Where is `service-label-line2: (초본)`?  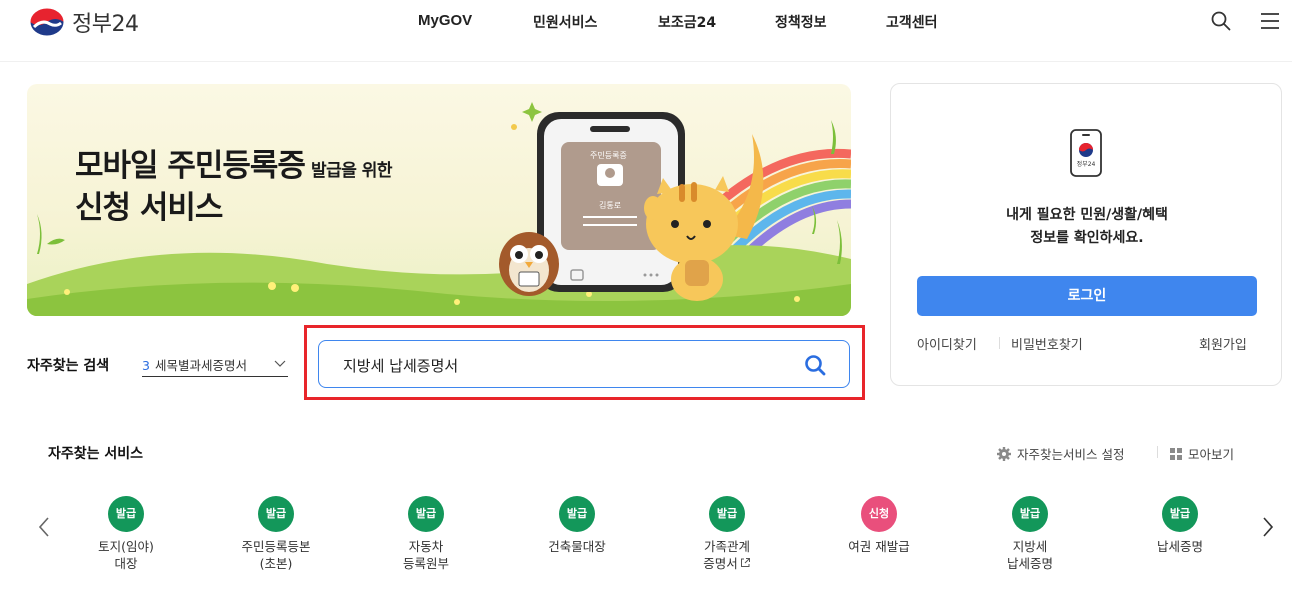
service-label-line2: (초본) is located at coordinates (276, 563).